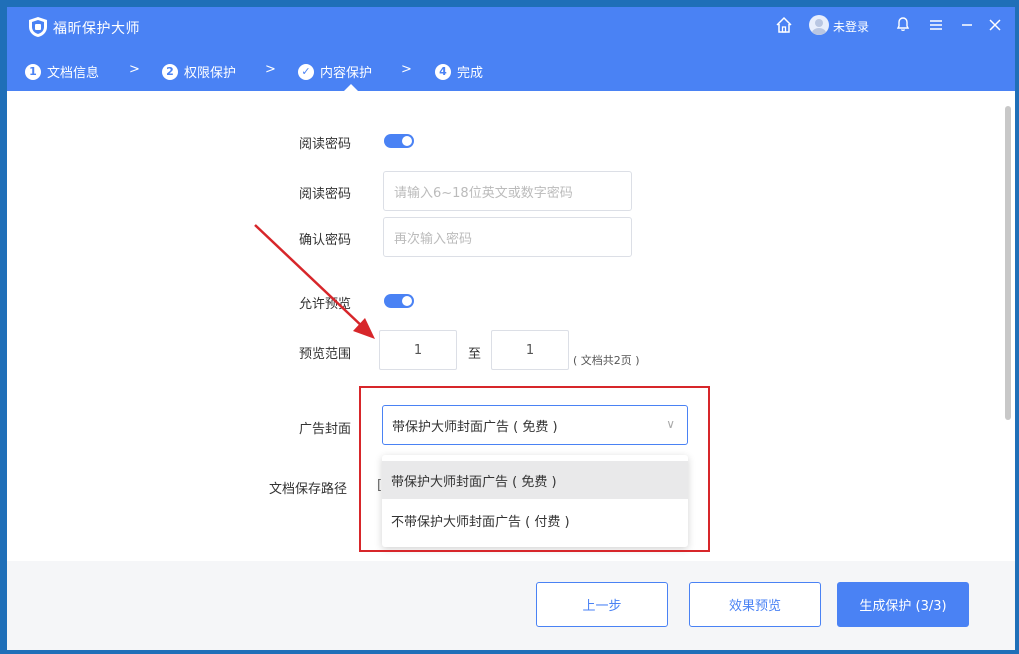 The width and height of the screenshot is (1019, 654). I want to click on step-doc-info: 1 文档信息, so click(62, 71).